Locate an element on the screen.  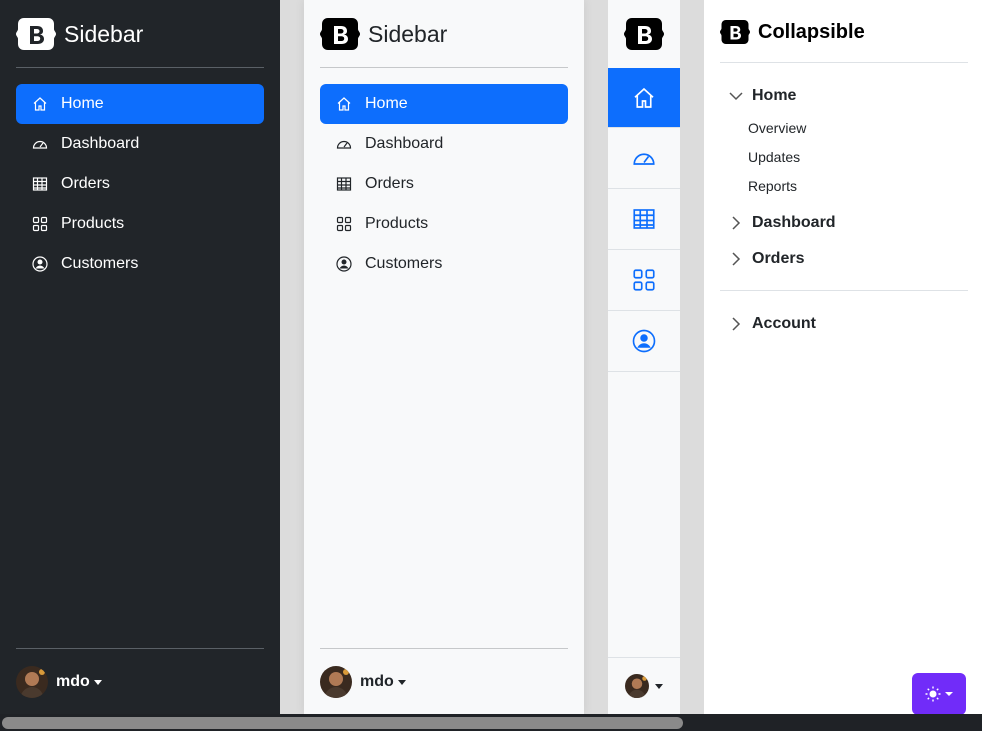
horizontal-scrollbar is located at coordinates (491, 722).